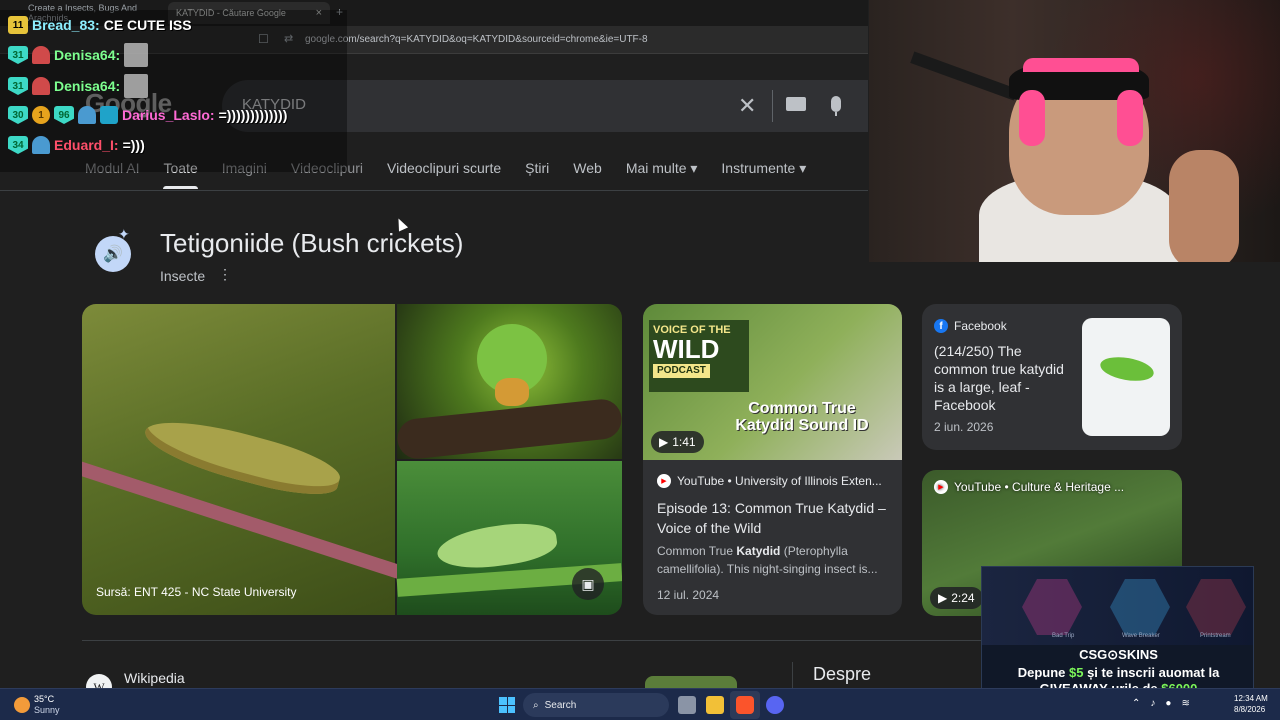 This screenshot has width=1280, height=720. I want to click on chat-message: 30 1 96 Darius_Laslo: =))))))))))))), so click(147, 115).